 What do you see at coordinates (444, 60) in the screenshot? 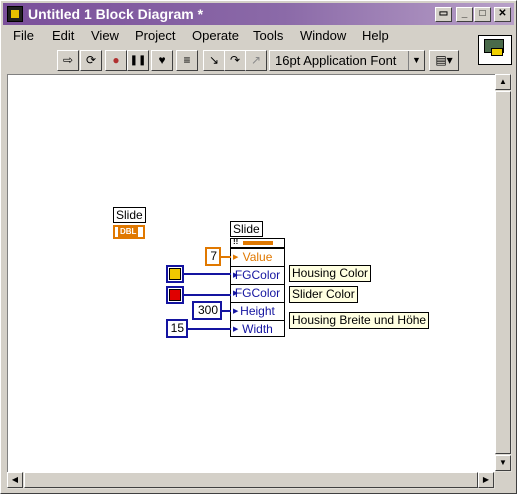
I see `align-objects-icon: ▤▾` at bounding box center [444, 60].